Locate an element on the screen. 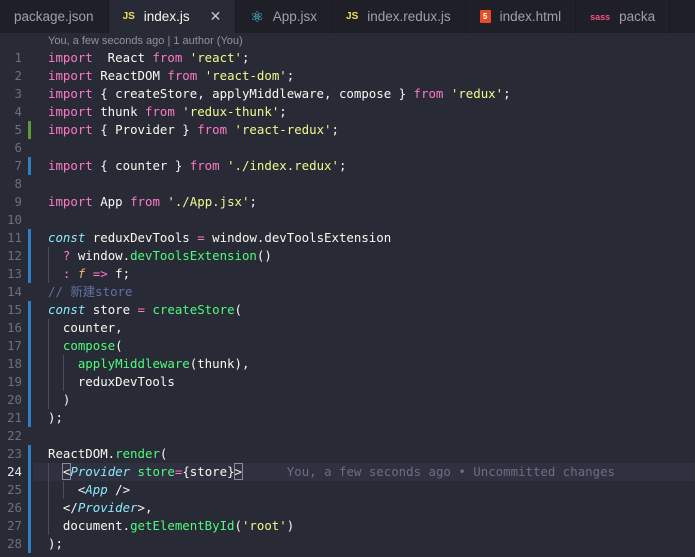 Image resolution: width=695 pixels, height=557 pixels. tab-package-json: package.json is located at coordinates (54, 16).